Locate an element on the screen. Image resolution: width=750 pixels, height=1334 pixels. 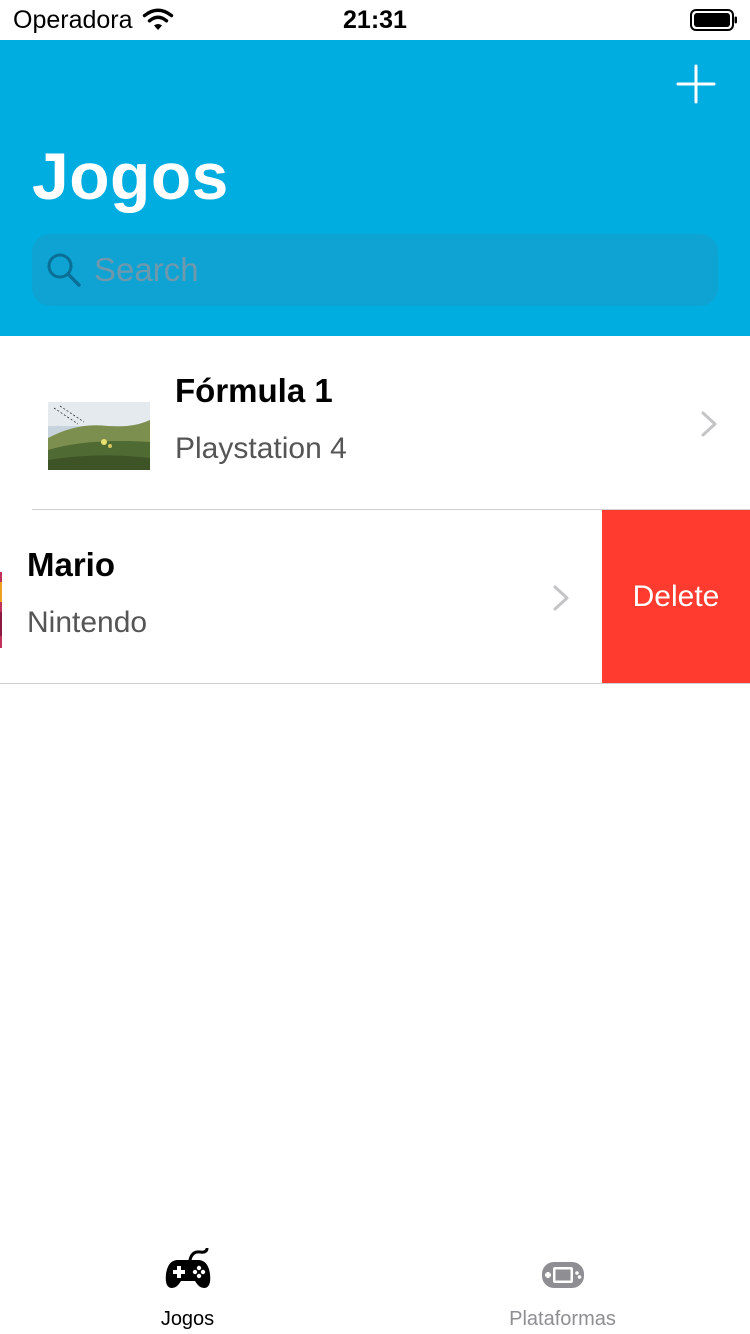
status-bar: Operadora 21:31 is located at coordinates (375, 20).